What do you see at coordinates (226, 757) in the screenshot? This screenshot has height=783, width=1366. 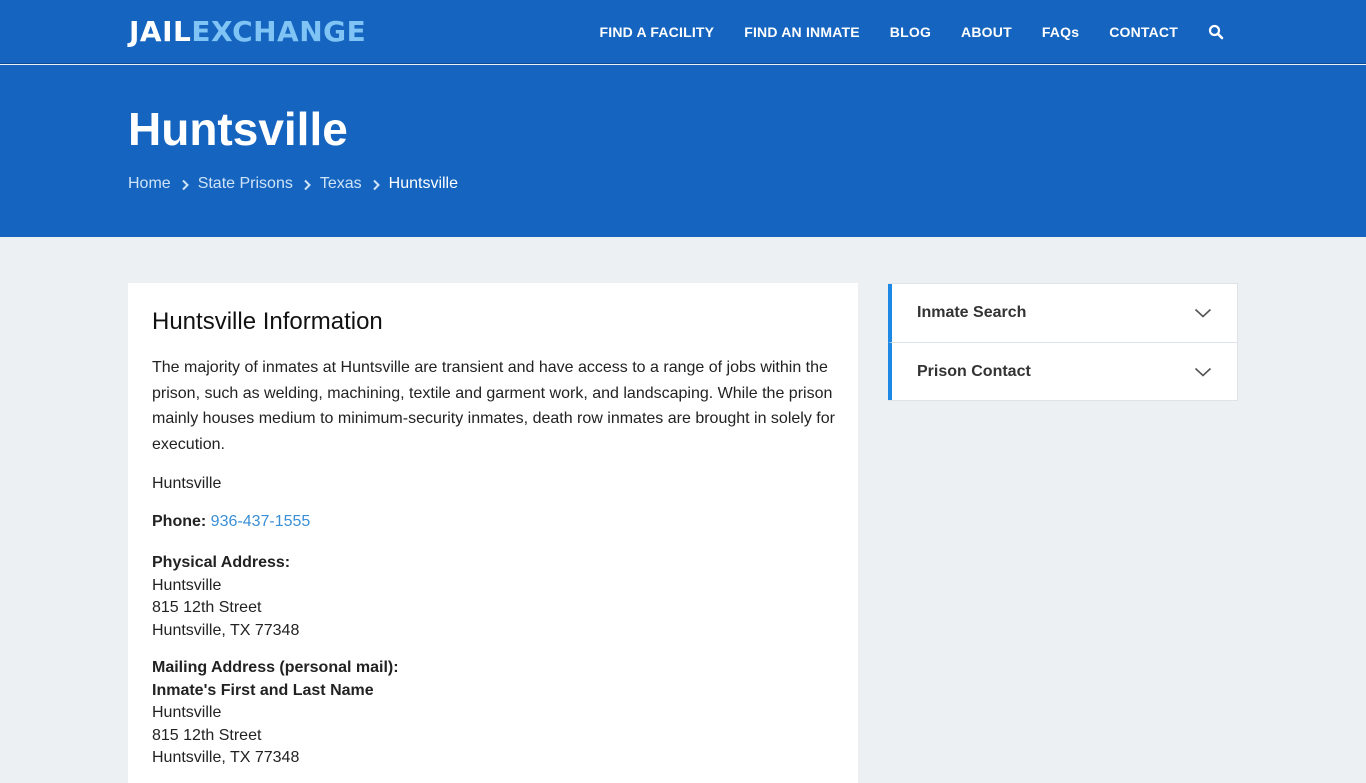 I see `mailing-address-line: Huntsville, TX 77348` at bounding box center [226, 757].